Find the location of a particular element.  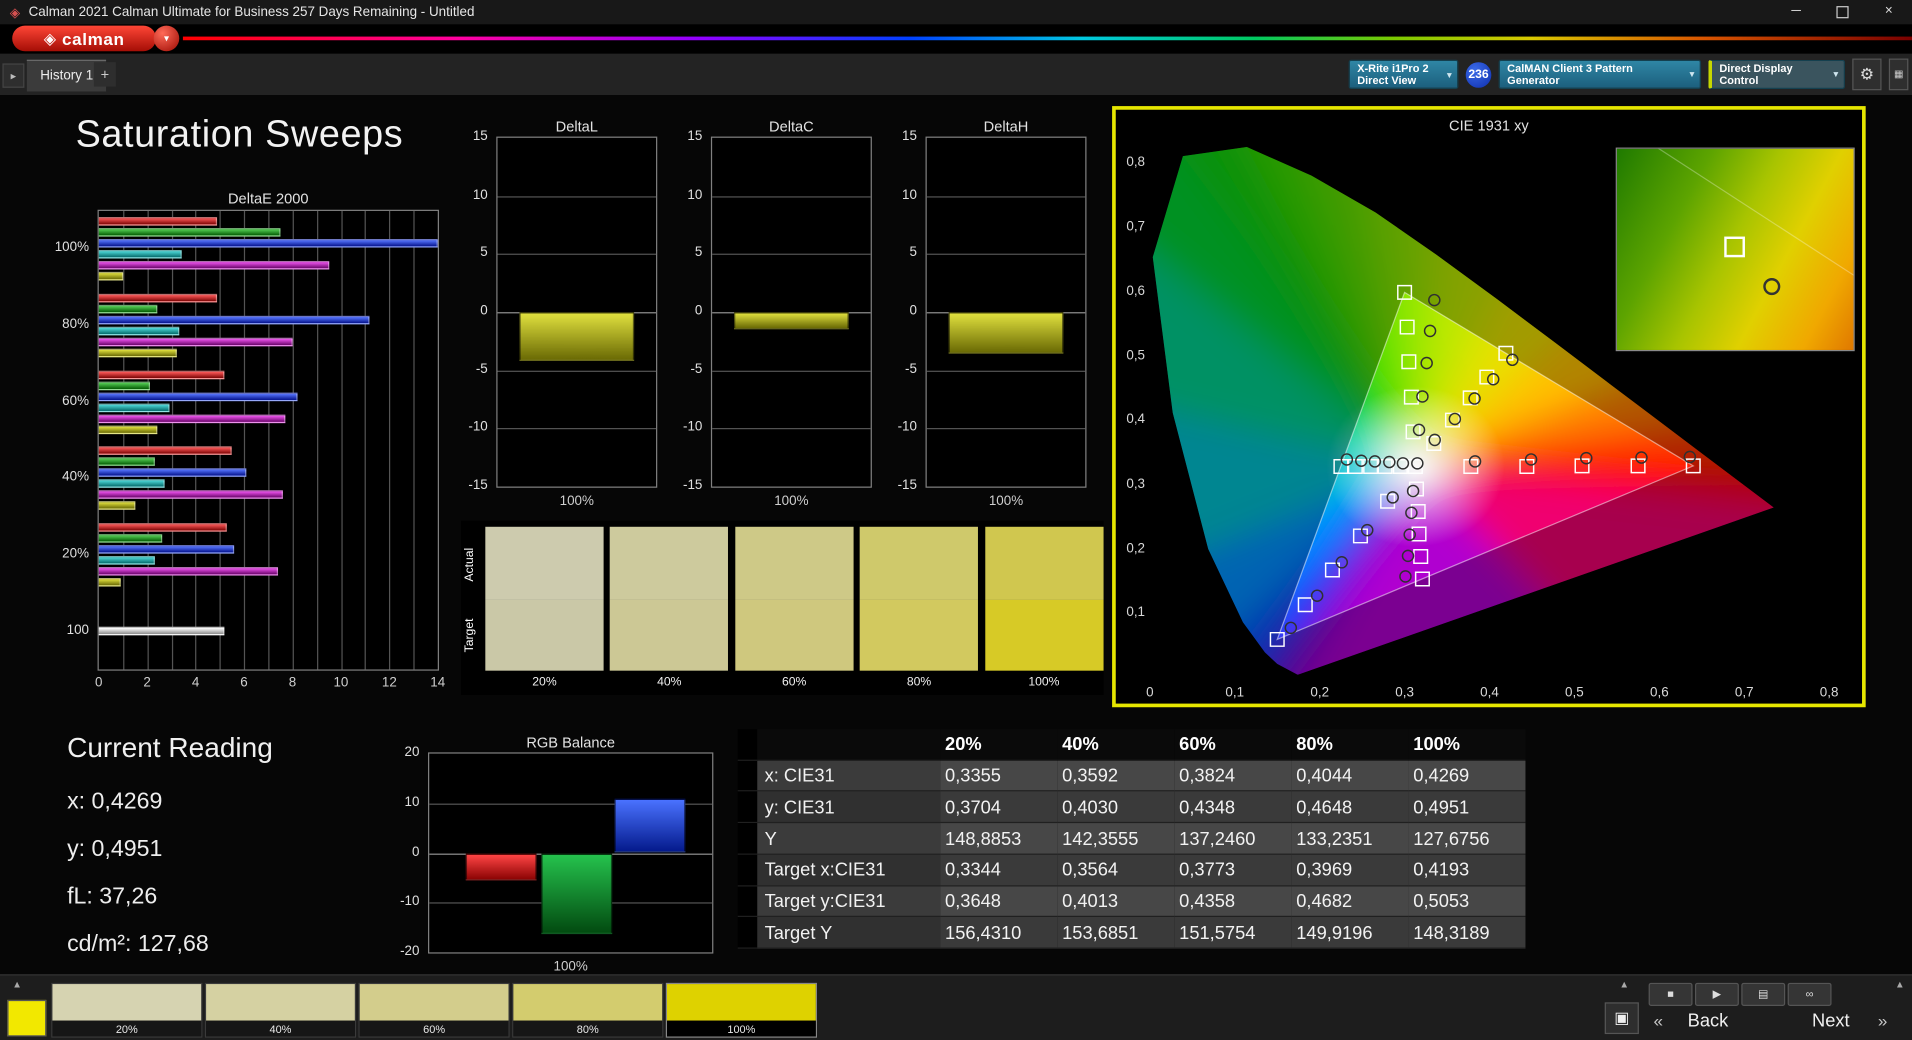

y-tick-label: 5 is located at coordinates (698, 253).